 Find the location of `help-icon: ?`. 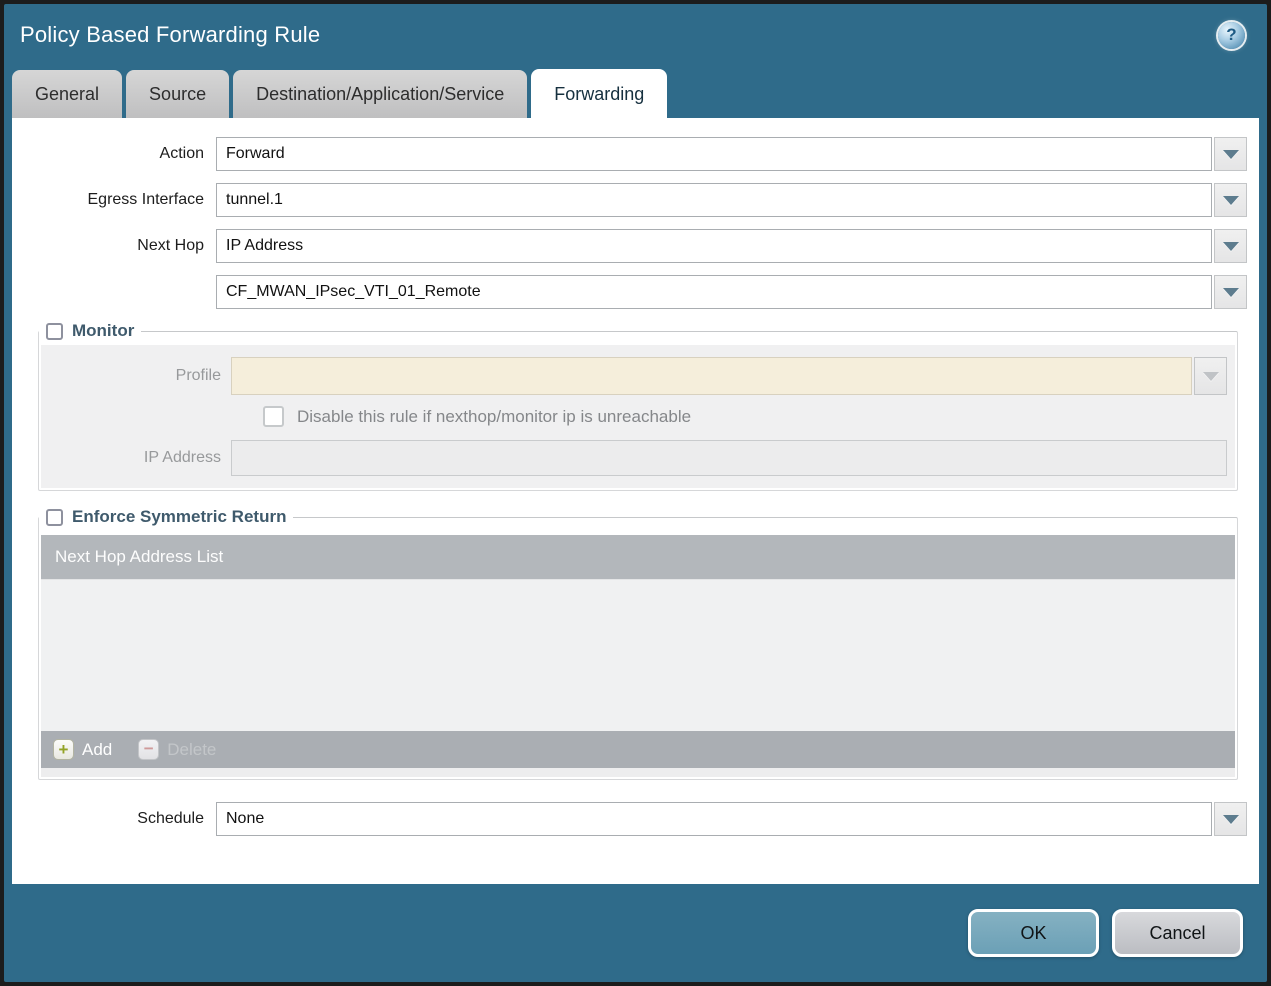

help-icon: ? is located at coordinates (1231, 35).